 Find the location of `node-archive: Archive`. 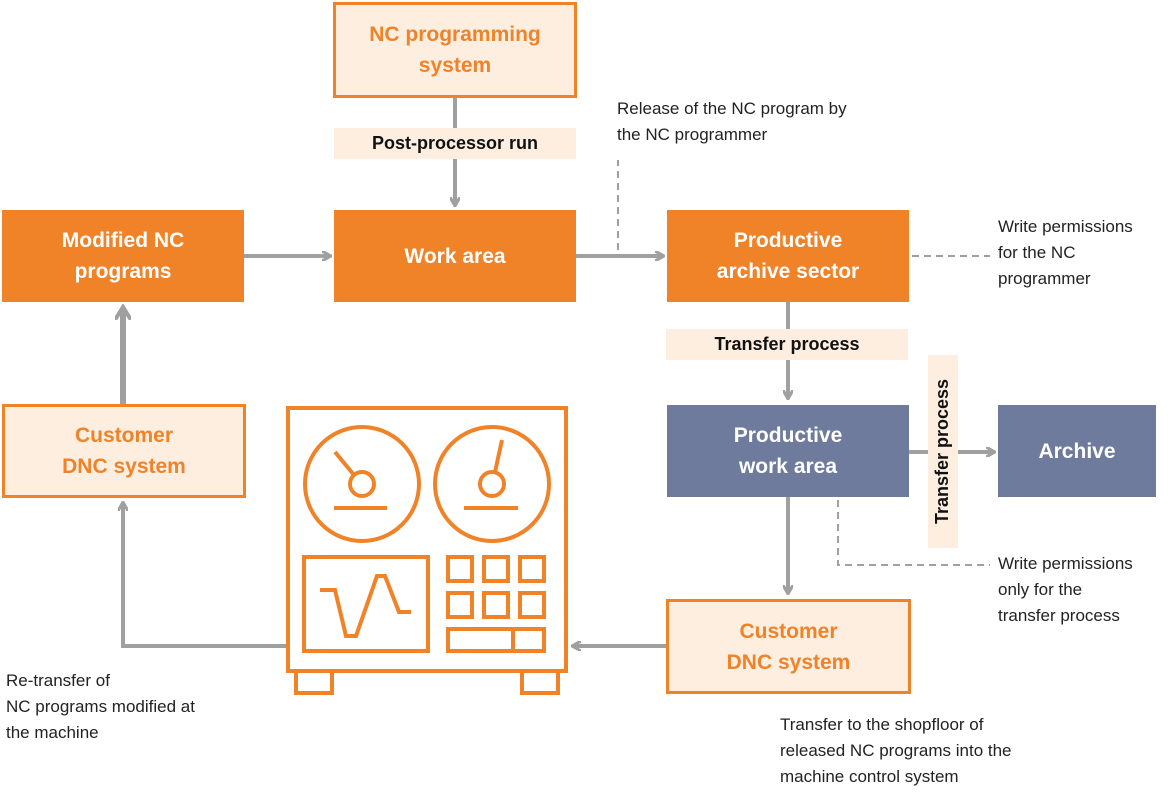

node-archive: Archive is located at coordinates (1077, 451).